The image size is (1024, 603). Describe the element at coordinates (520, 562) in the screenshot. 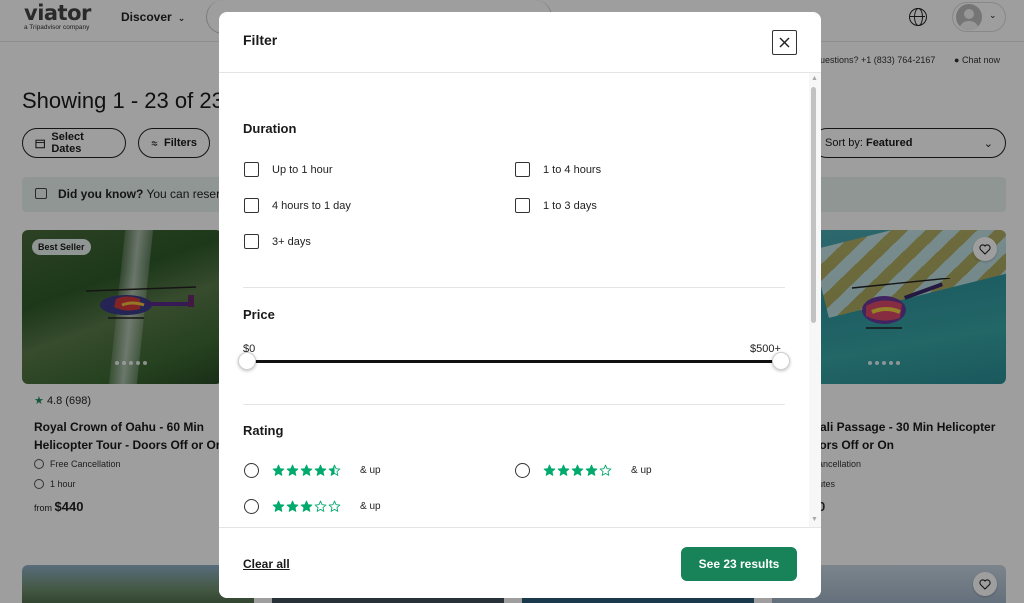

I see `modal-footer: Clear all See 23 results` at that location.